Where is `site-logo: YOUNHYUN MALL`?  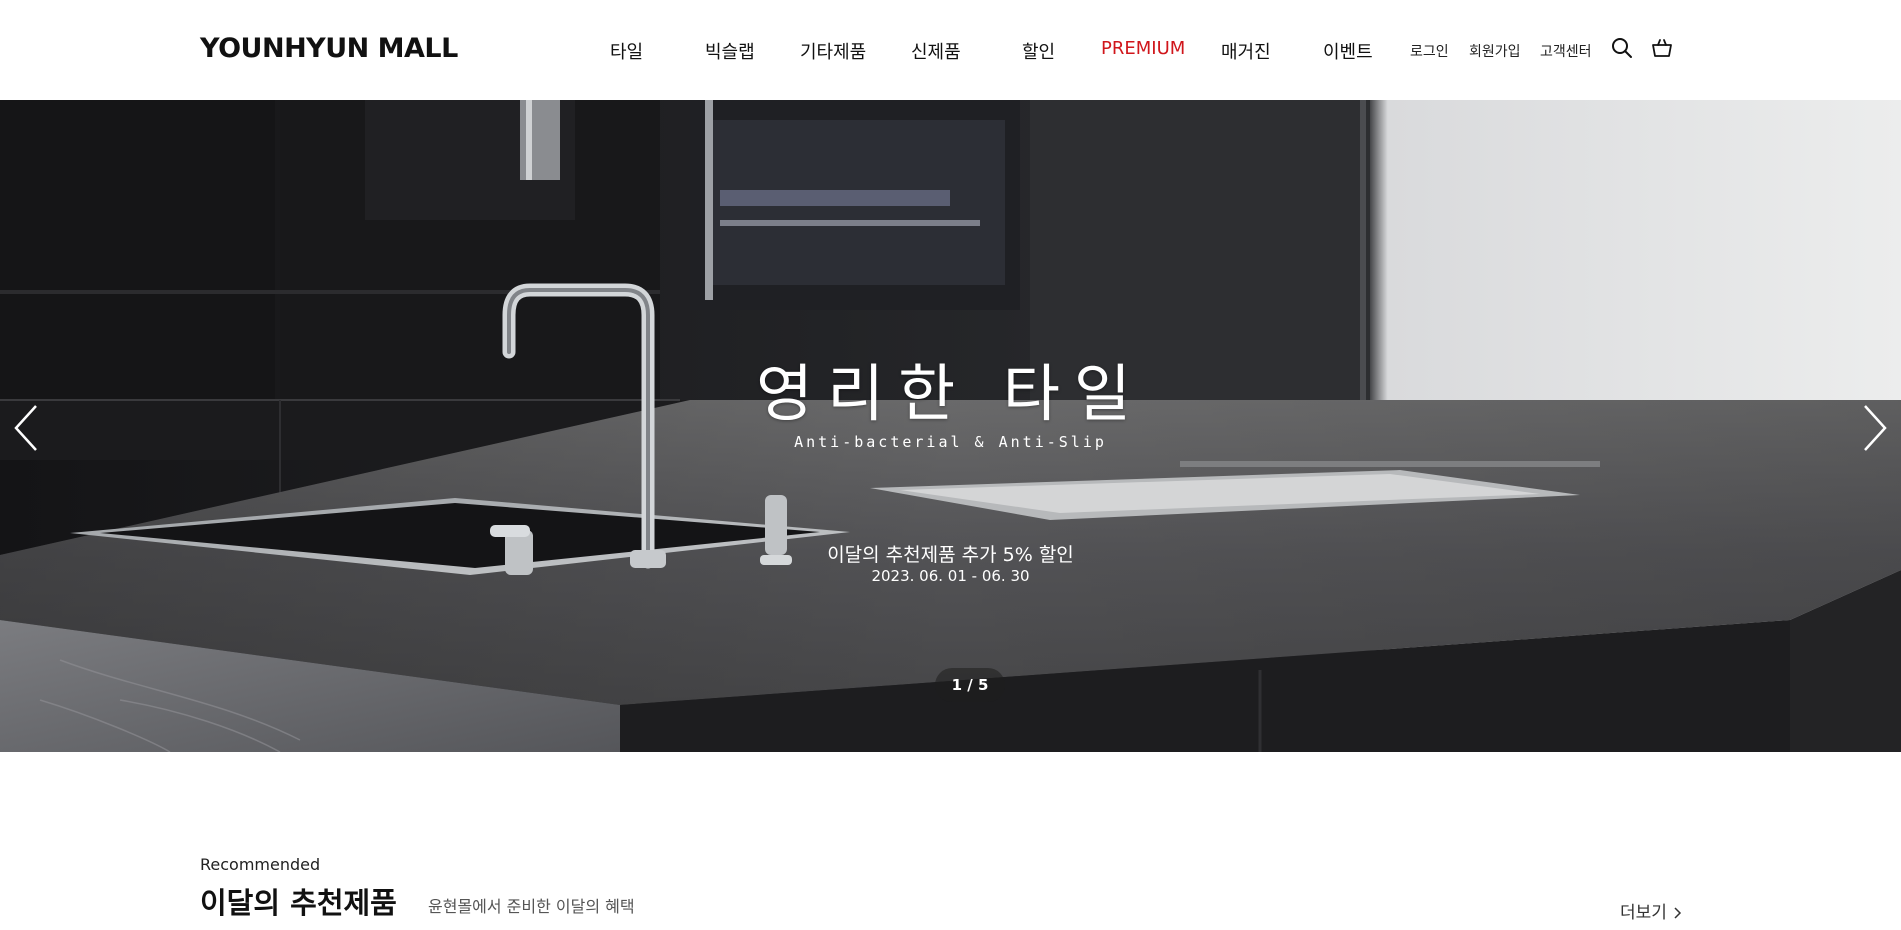
site-logo: YOUNHYUN MALL is located at coordinates (329, 48).